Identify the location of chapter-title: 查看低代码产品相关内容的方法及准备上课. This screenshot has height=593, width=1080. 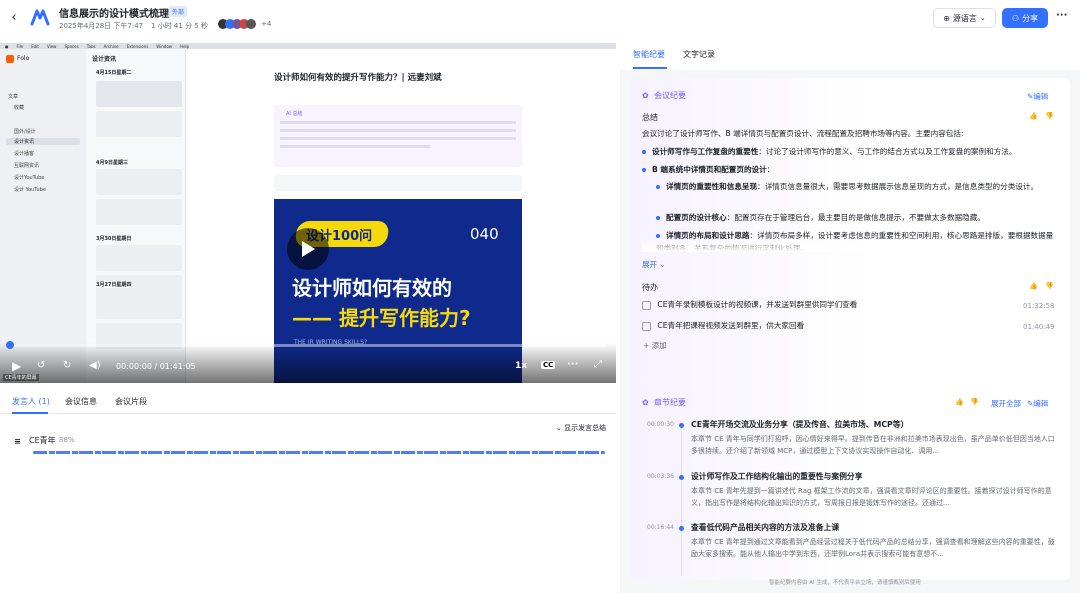
(765, 527).